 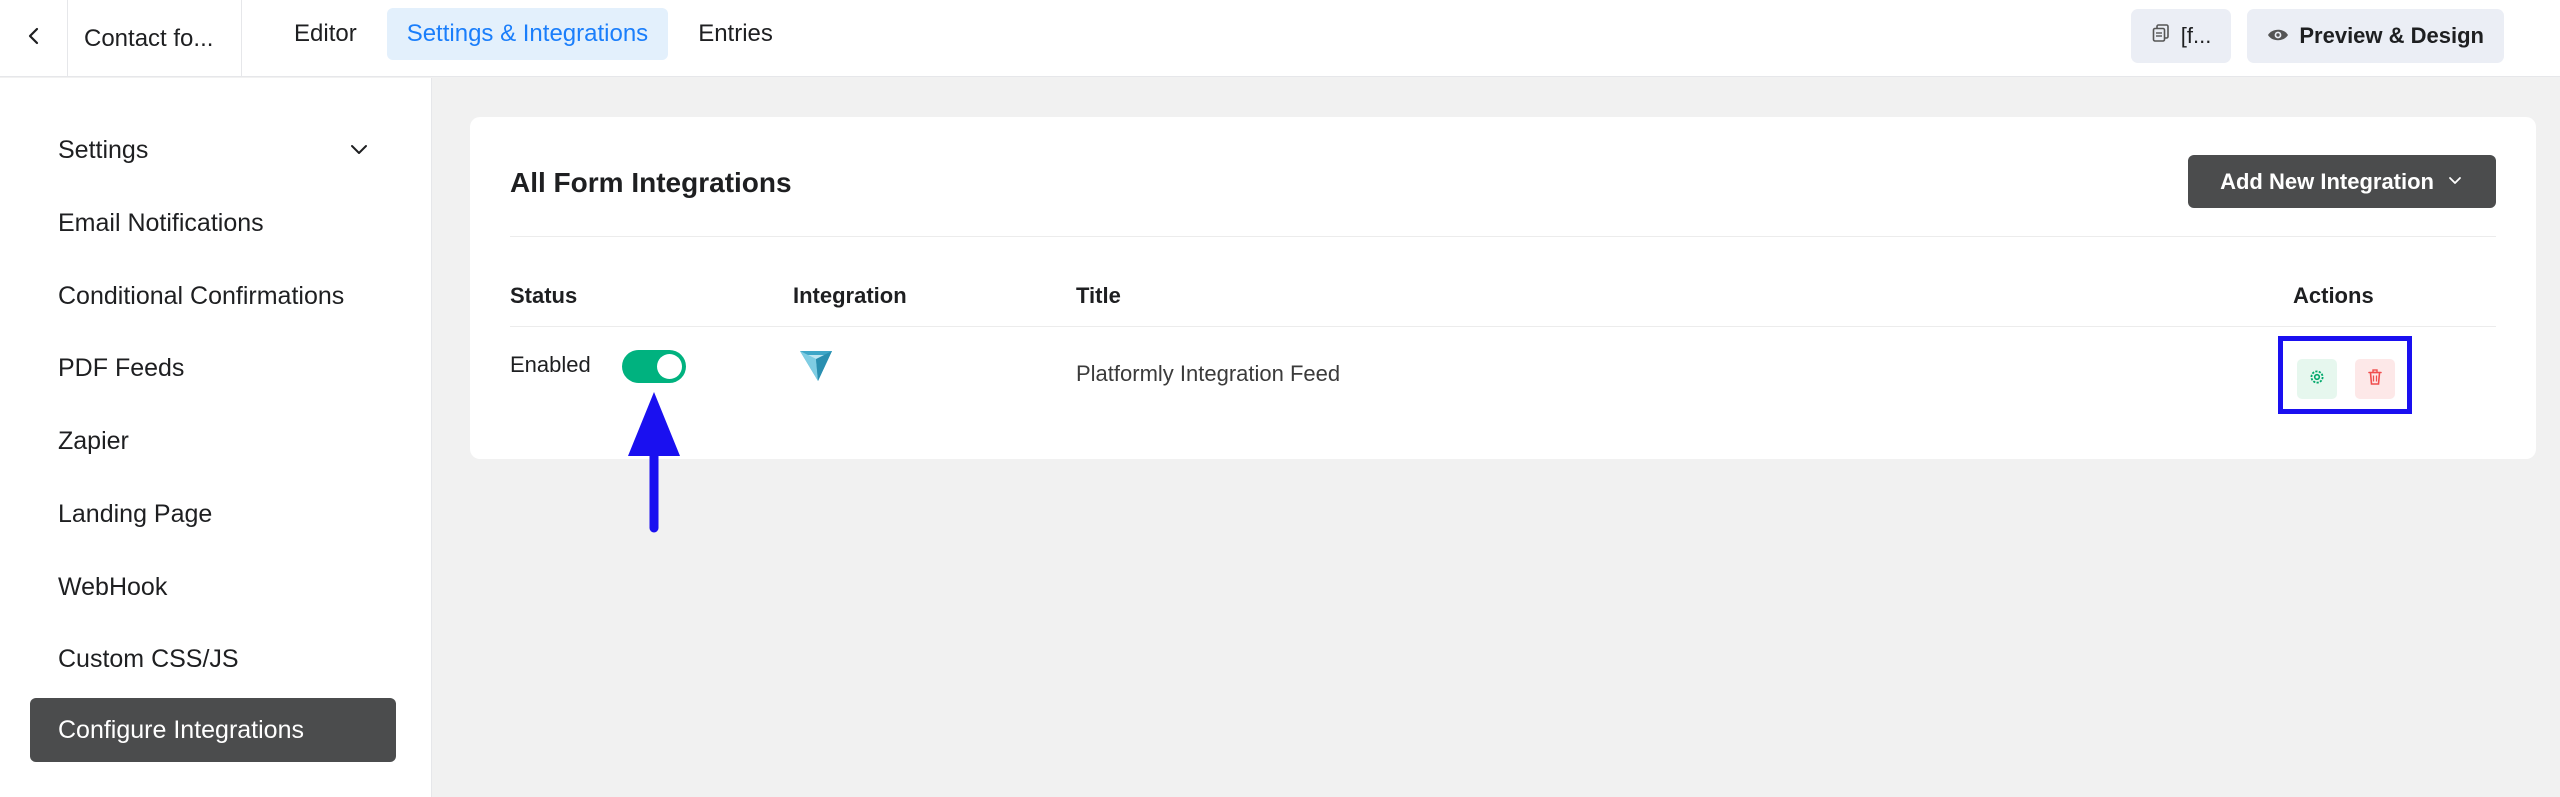 I want to click on sidebar-item-label: Zapier, so click(x=93, y=440).